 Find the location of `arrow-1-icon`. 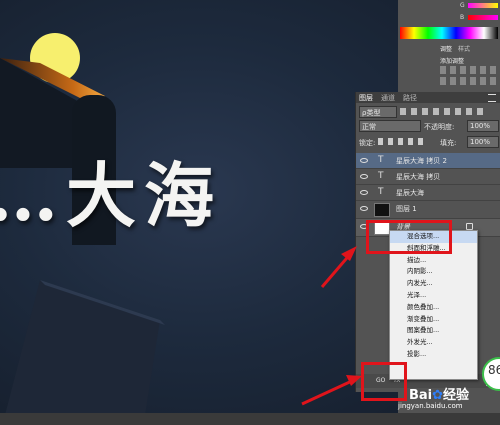

arrow-1-icon is located at coordinates (338, 267).